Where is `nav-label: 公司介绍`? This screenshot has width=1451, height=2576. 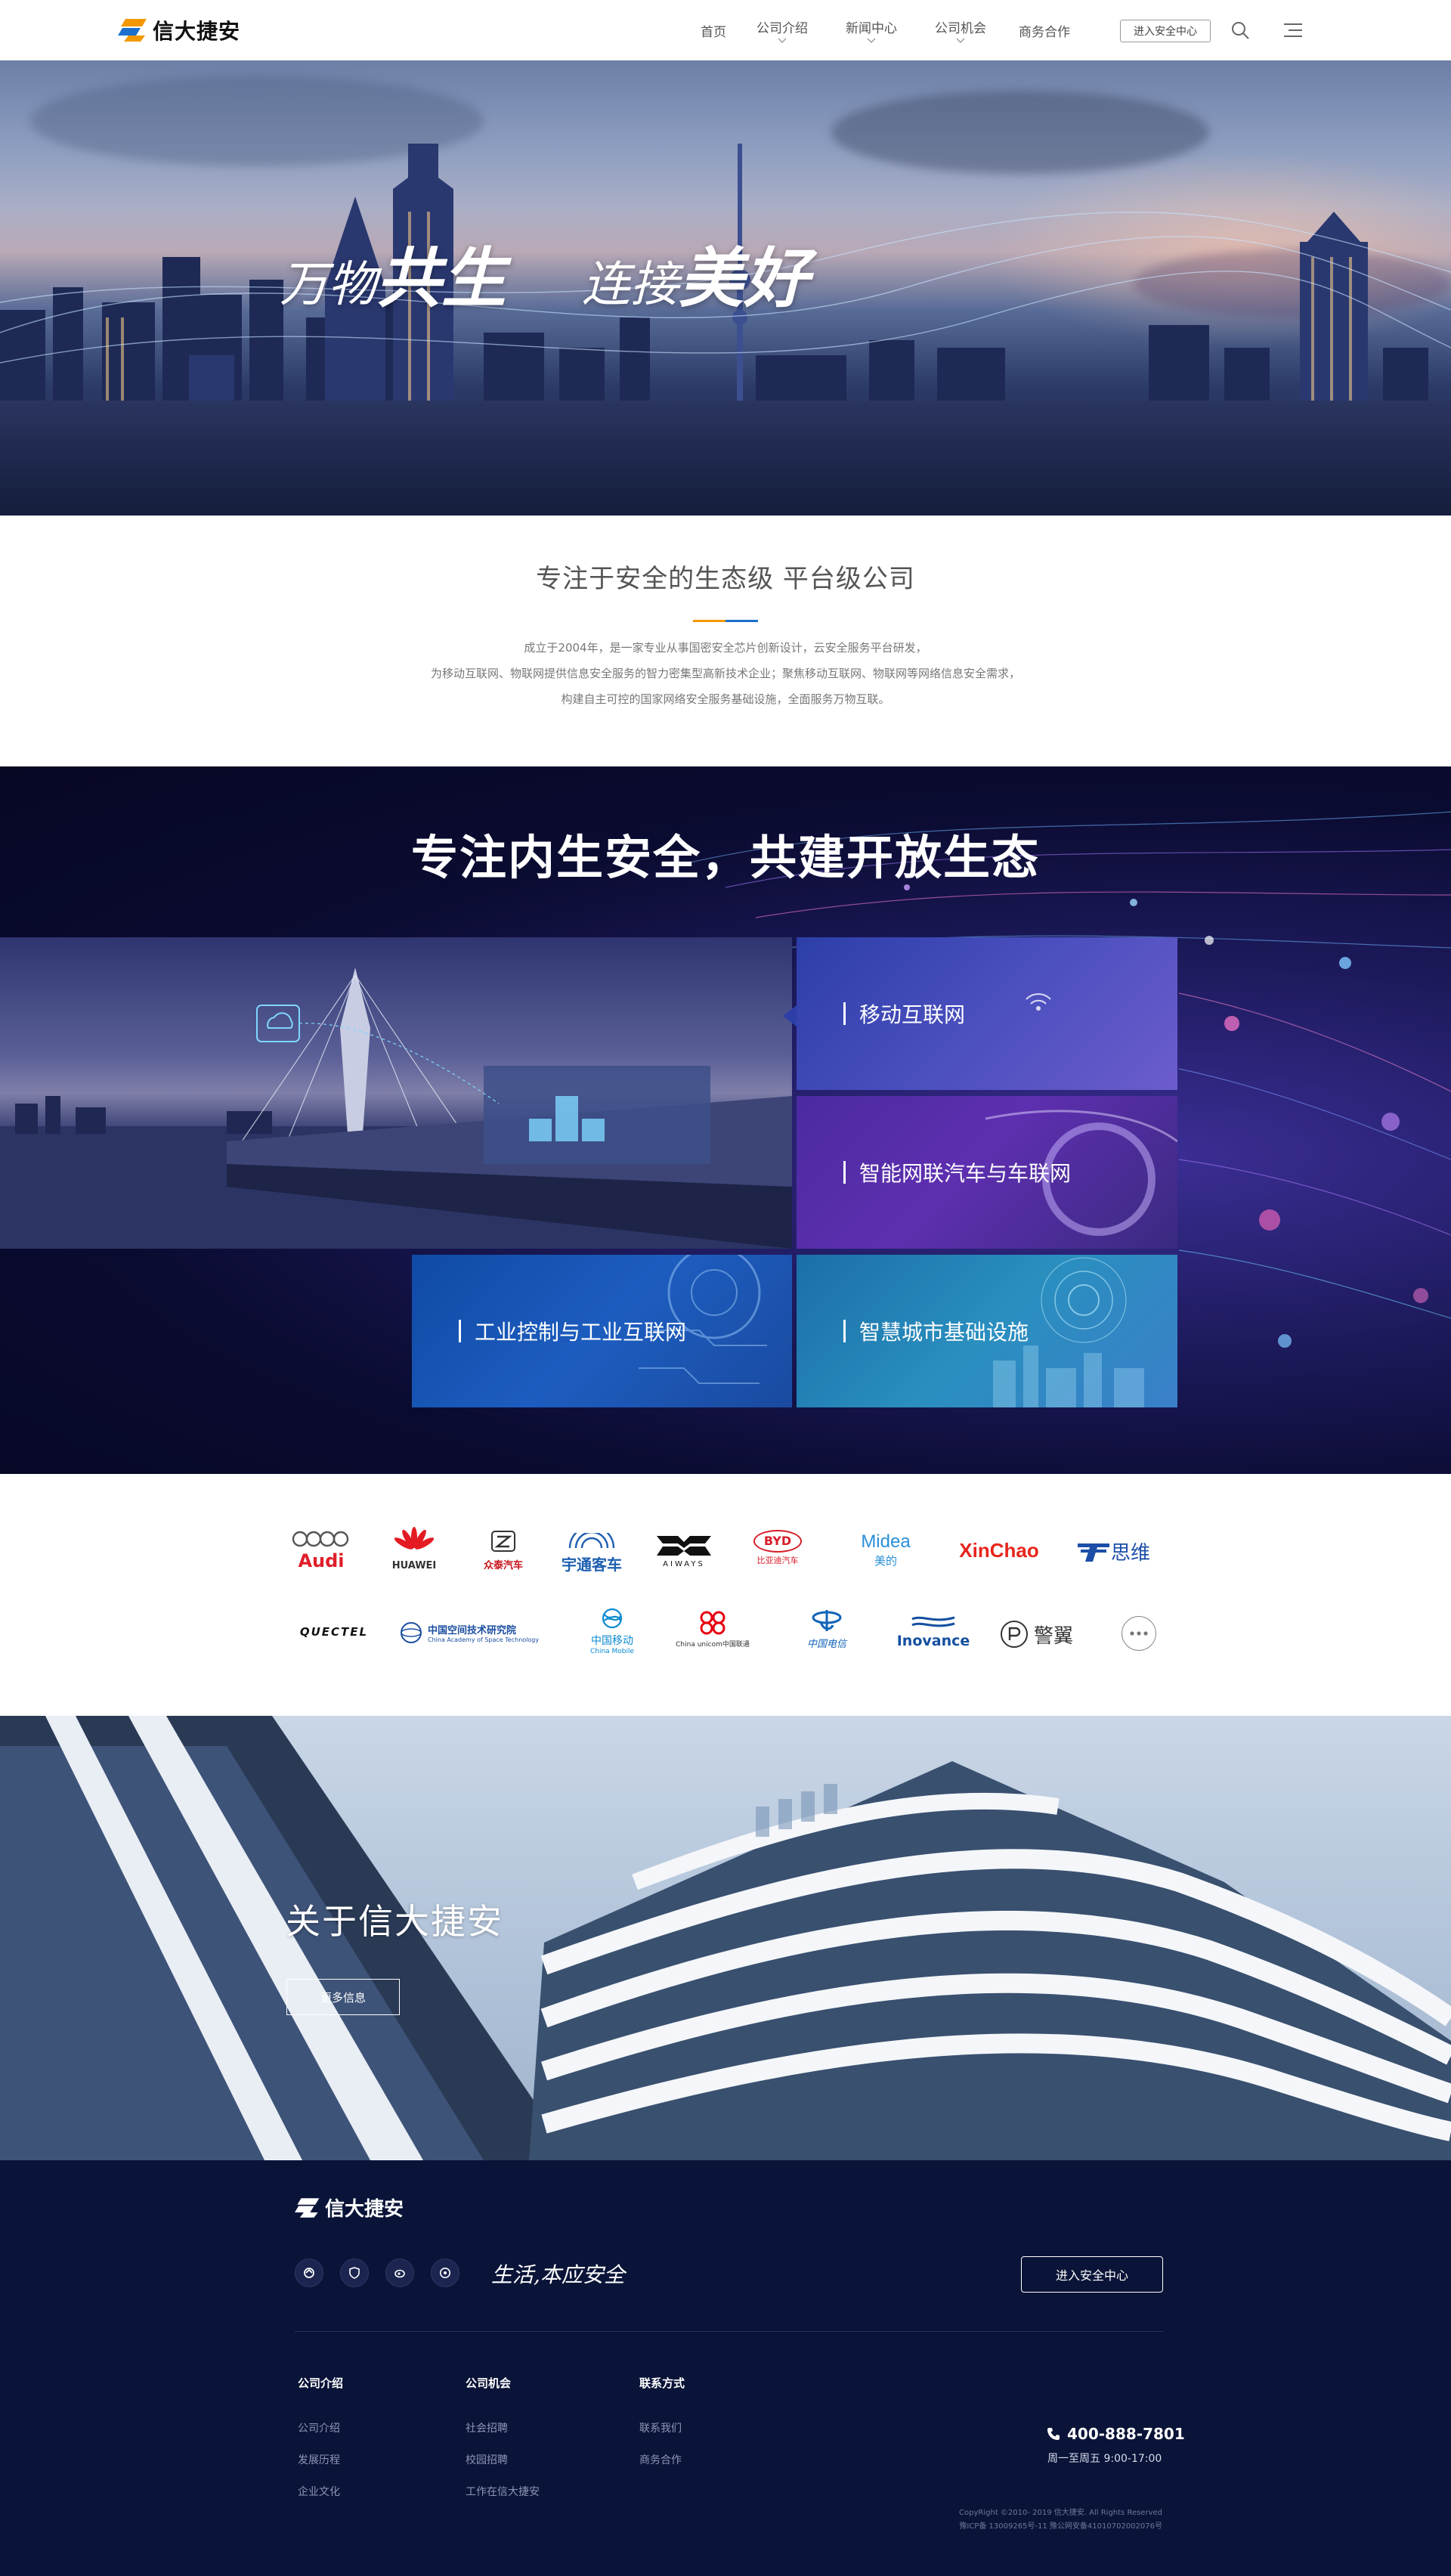
nav-label: 公司介绍 is located at coordinates (782, 28).